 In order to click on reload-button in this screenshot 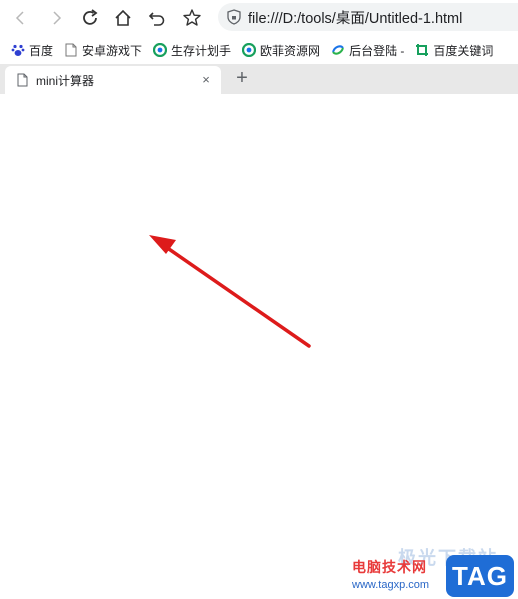, I will do `click(90, 18)`.